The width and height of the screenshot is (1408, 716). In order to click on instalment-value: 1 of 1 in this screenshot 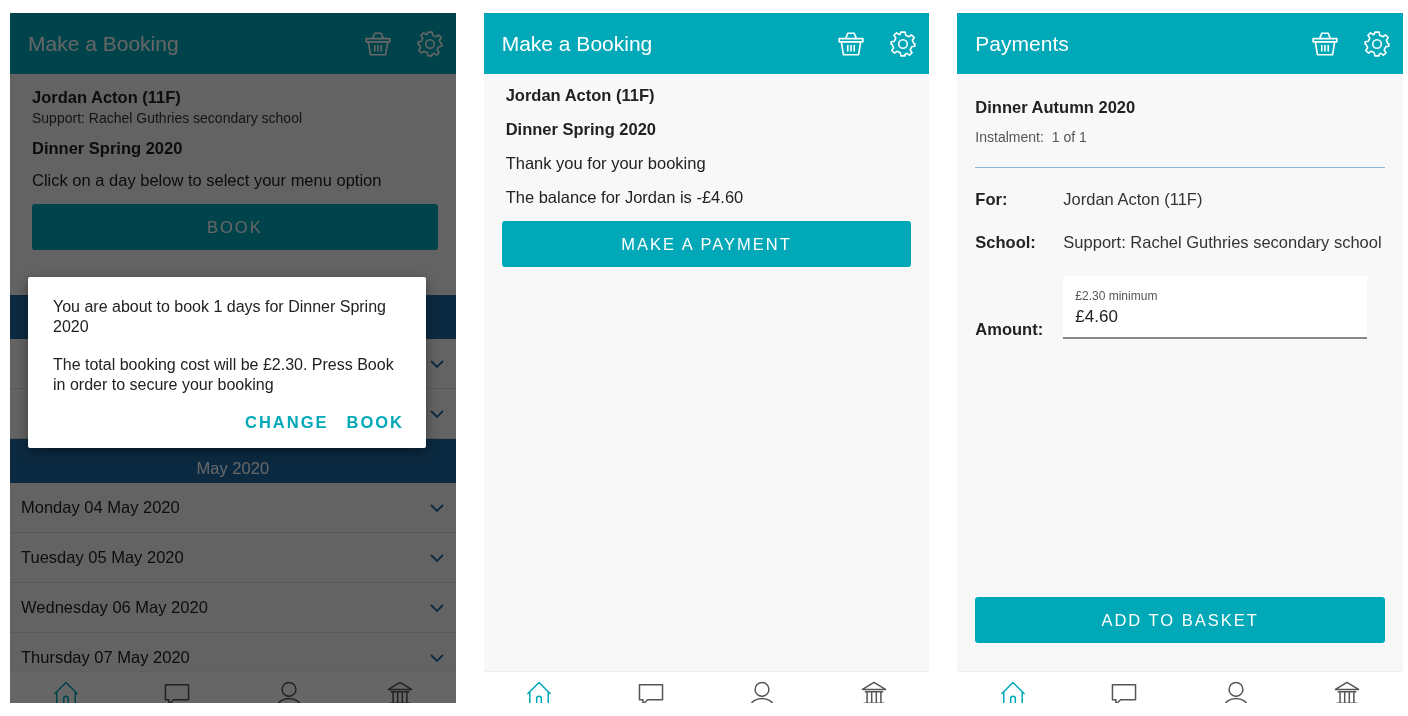, I will do `click(1069, 137)`.